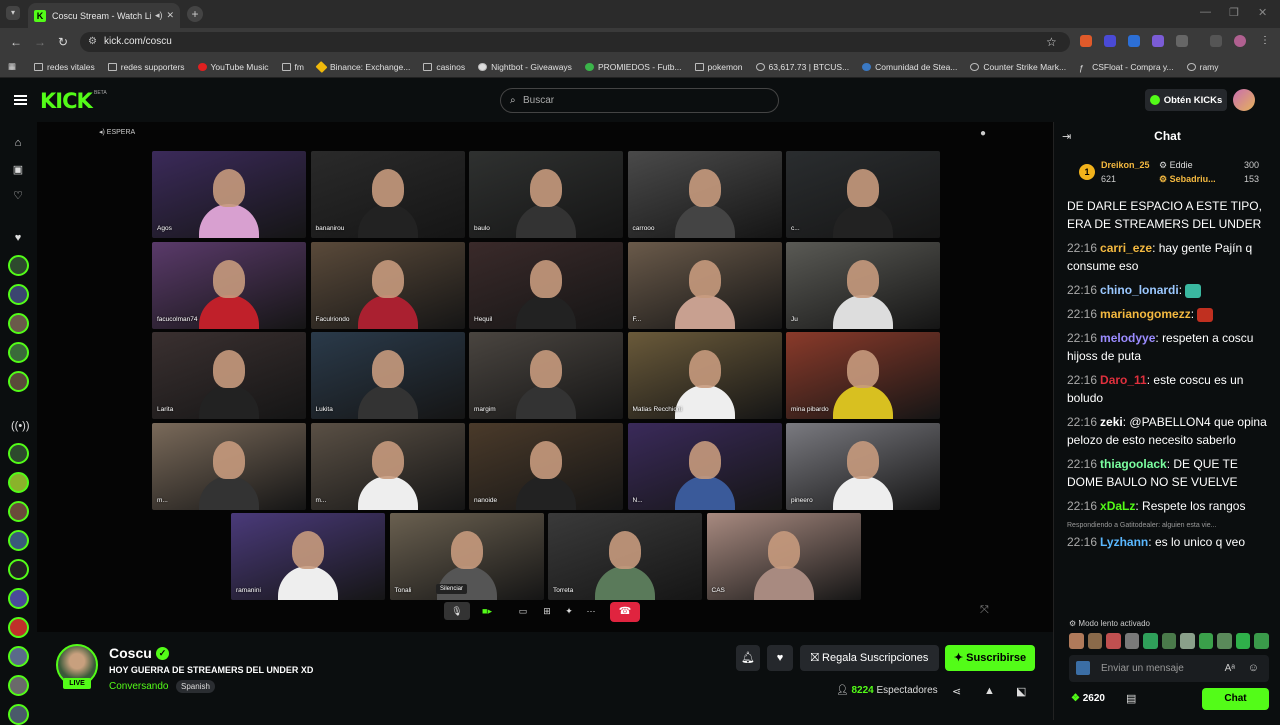  Describe the element at coordinates (869, 658) in the screenshot. I see `gift-subs-button: ⛝ Regala Suscripciones` at that location.